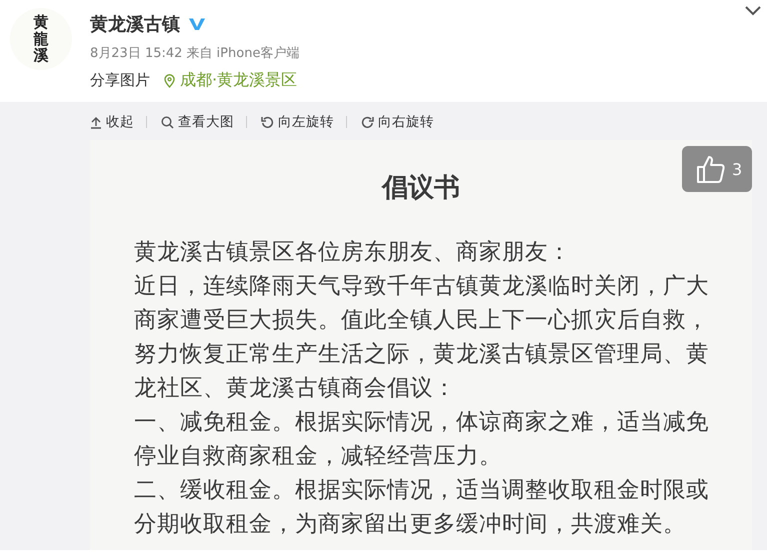  Describe the element at coordinates (318, 456) in the screenshot. I see `document-line: 停业自救商家租金，减轻经营压力。` at that location.